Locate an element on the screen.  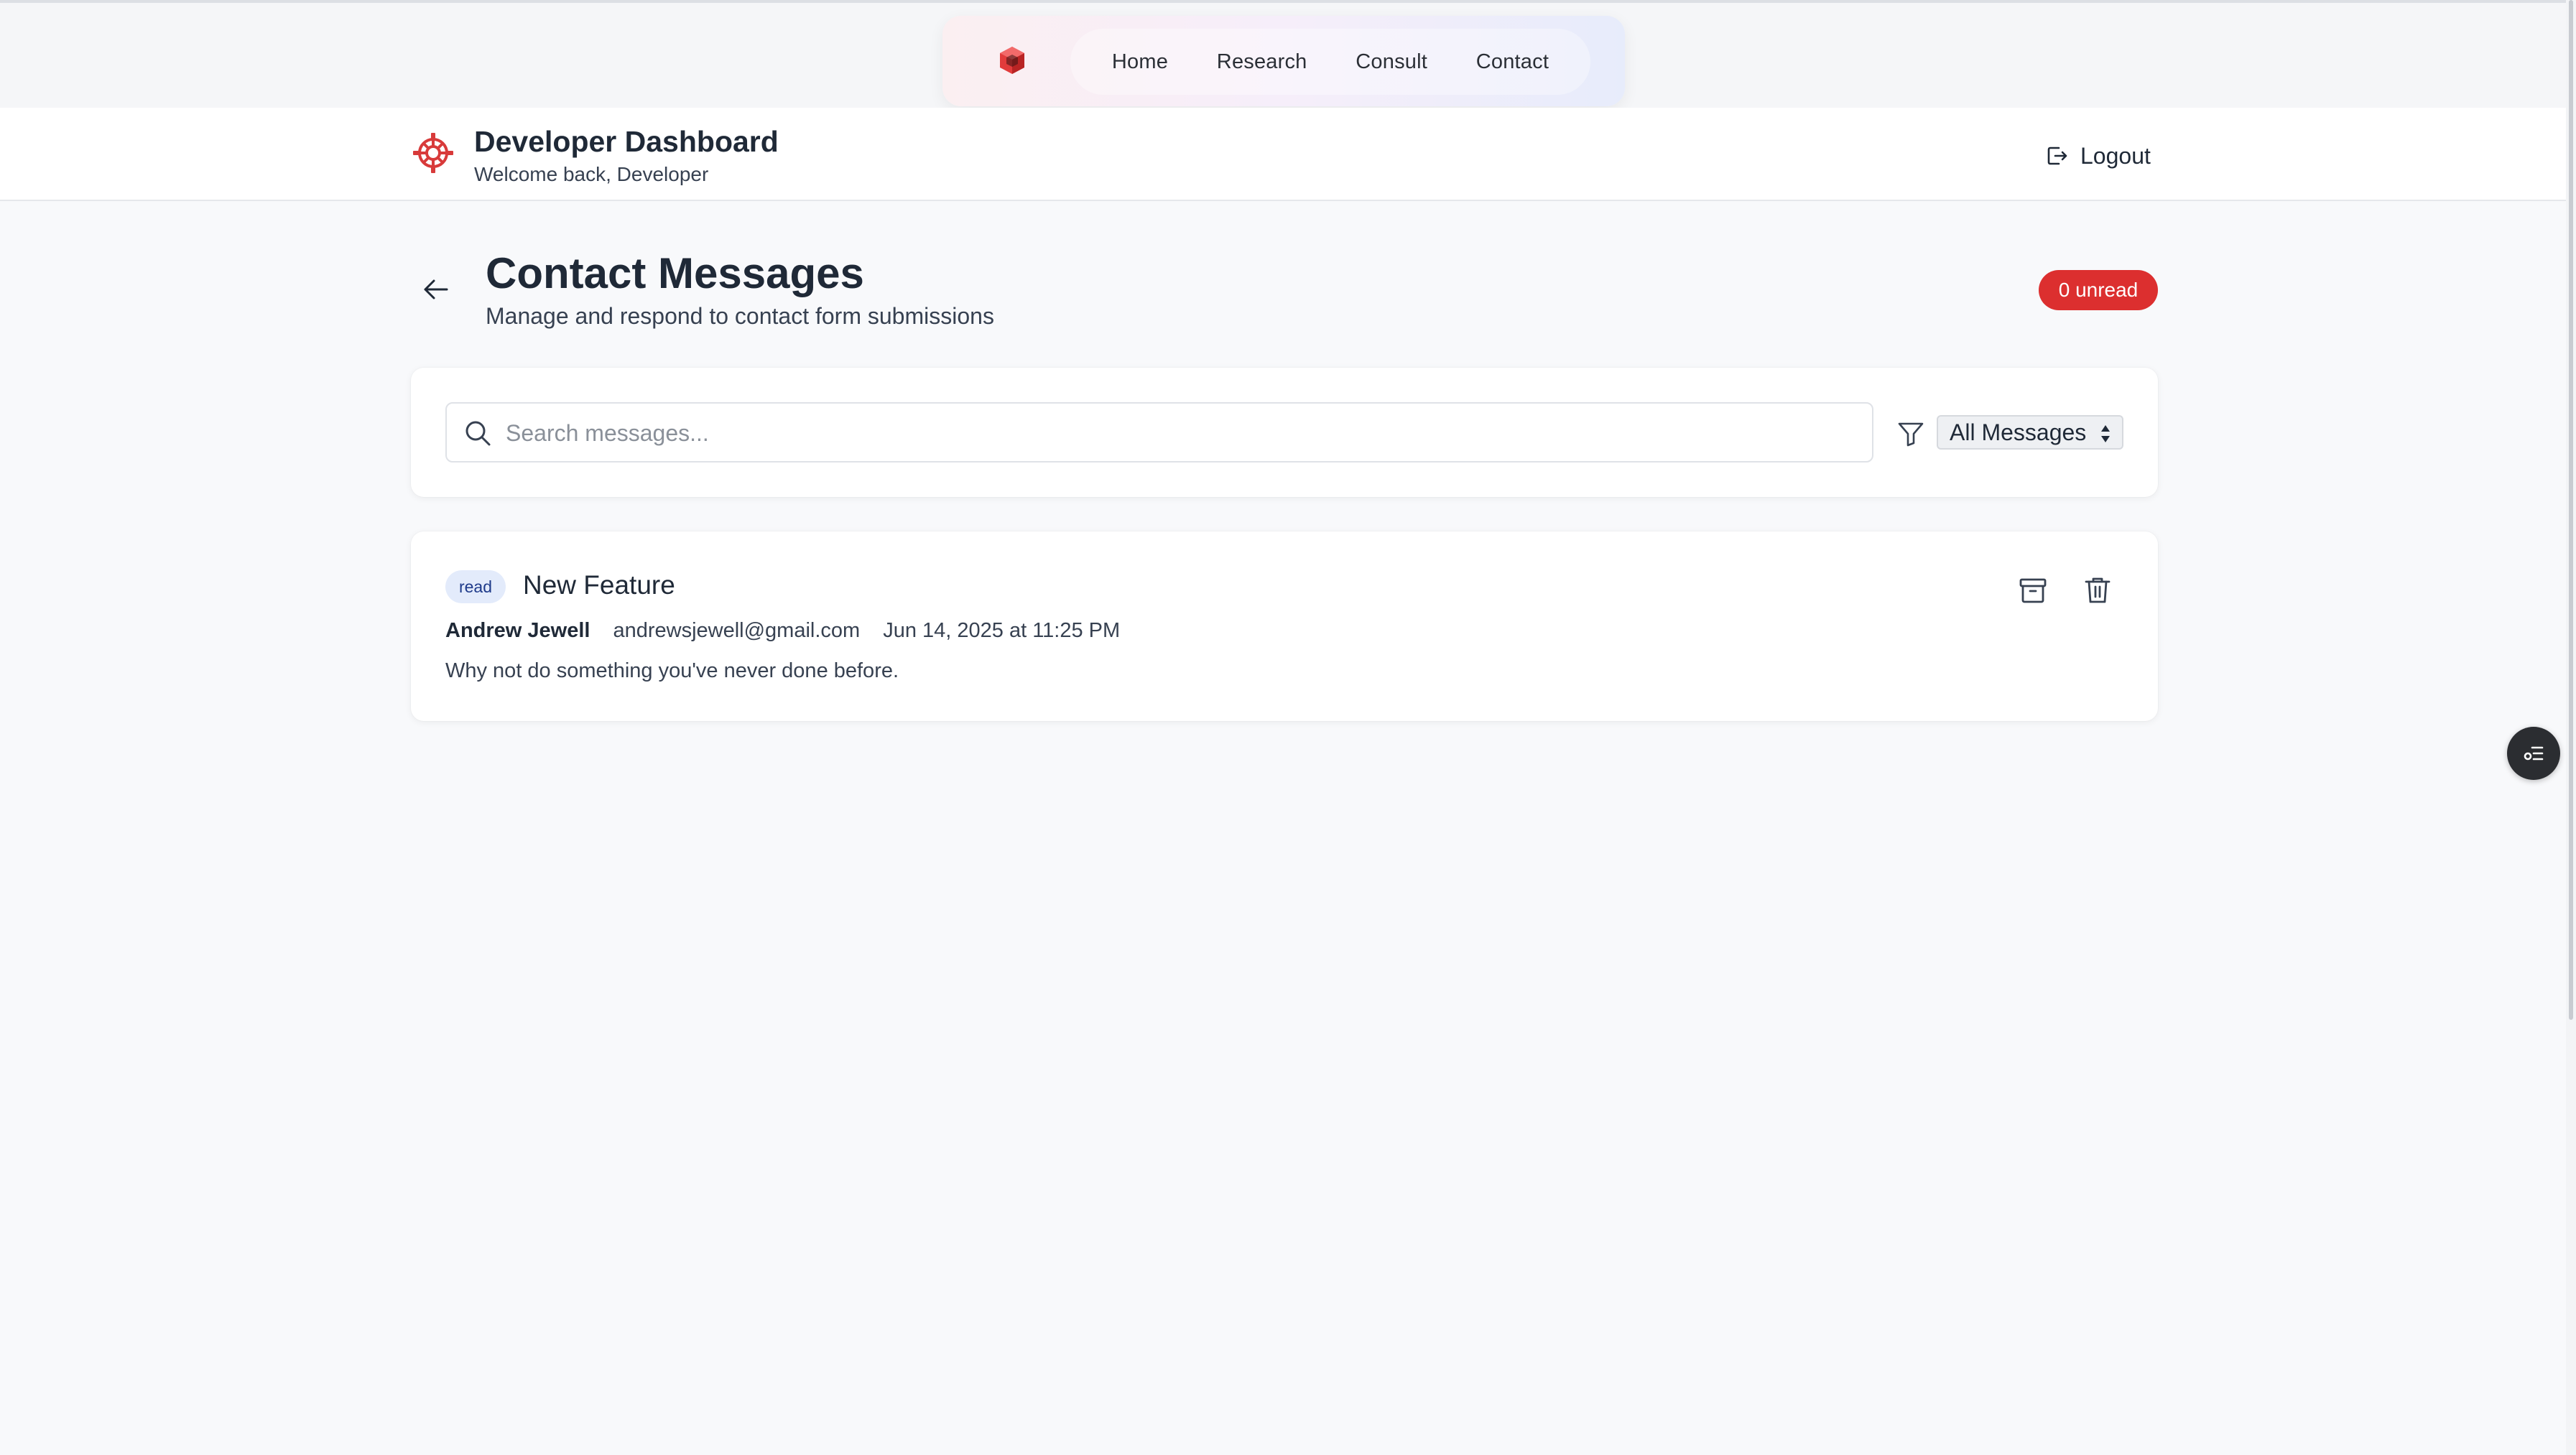
back-arrow-icon is located at coordinates (436, 289).